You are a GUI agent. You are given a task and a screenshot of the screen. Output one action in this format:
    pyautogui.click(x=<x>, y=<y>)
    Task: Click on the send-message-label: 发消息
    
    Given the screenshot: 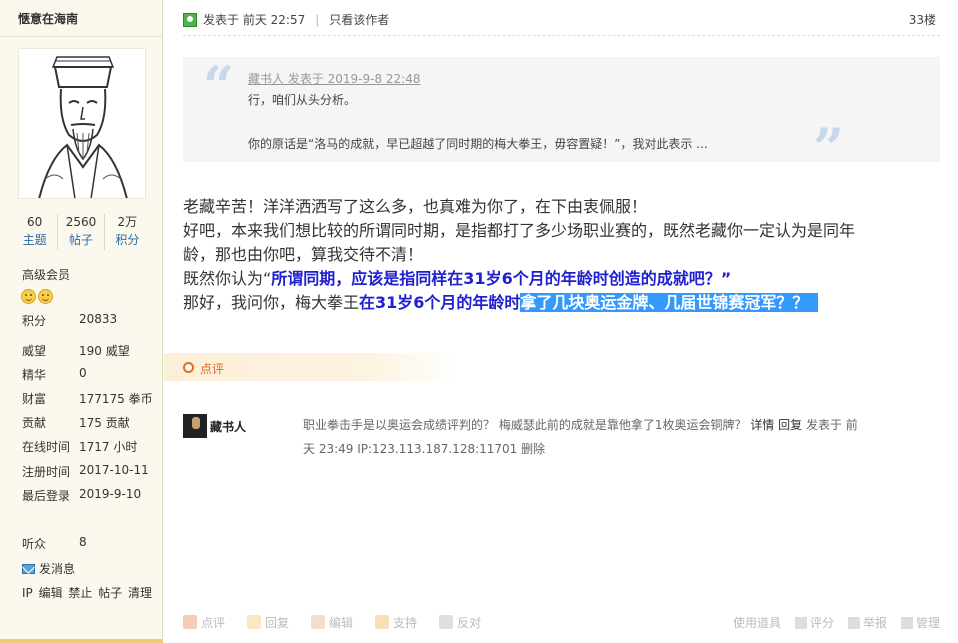 What is the action you would take?
    pyautogui.click(x=57, y=569)
    